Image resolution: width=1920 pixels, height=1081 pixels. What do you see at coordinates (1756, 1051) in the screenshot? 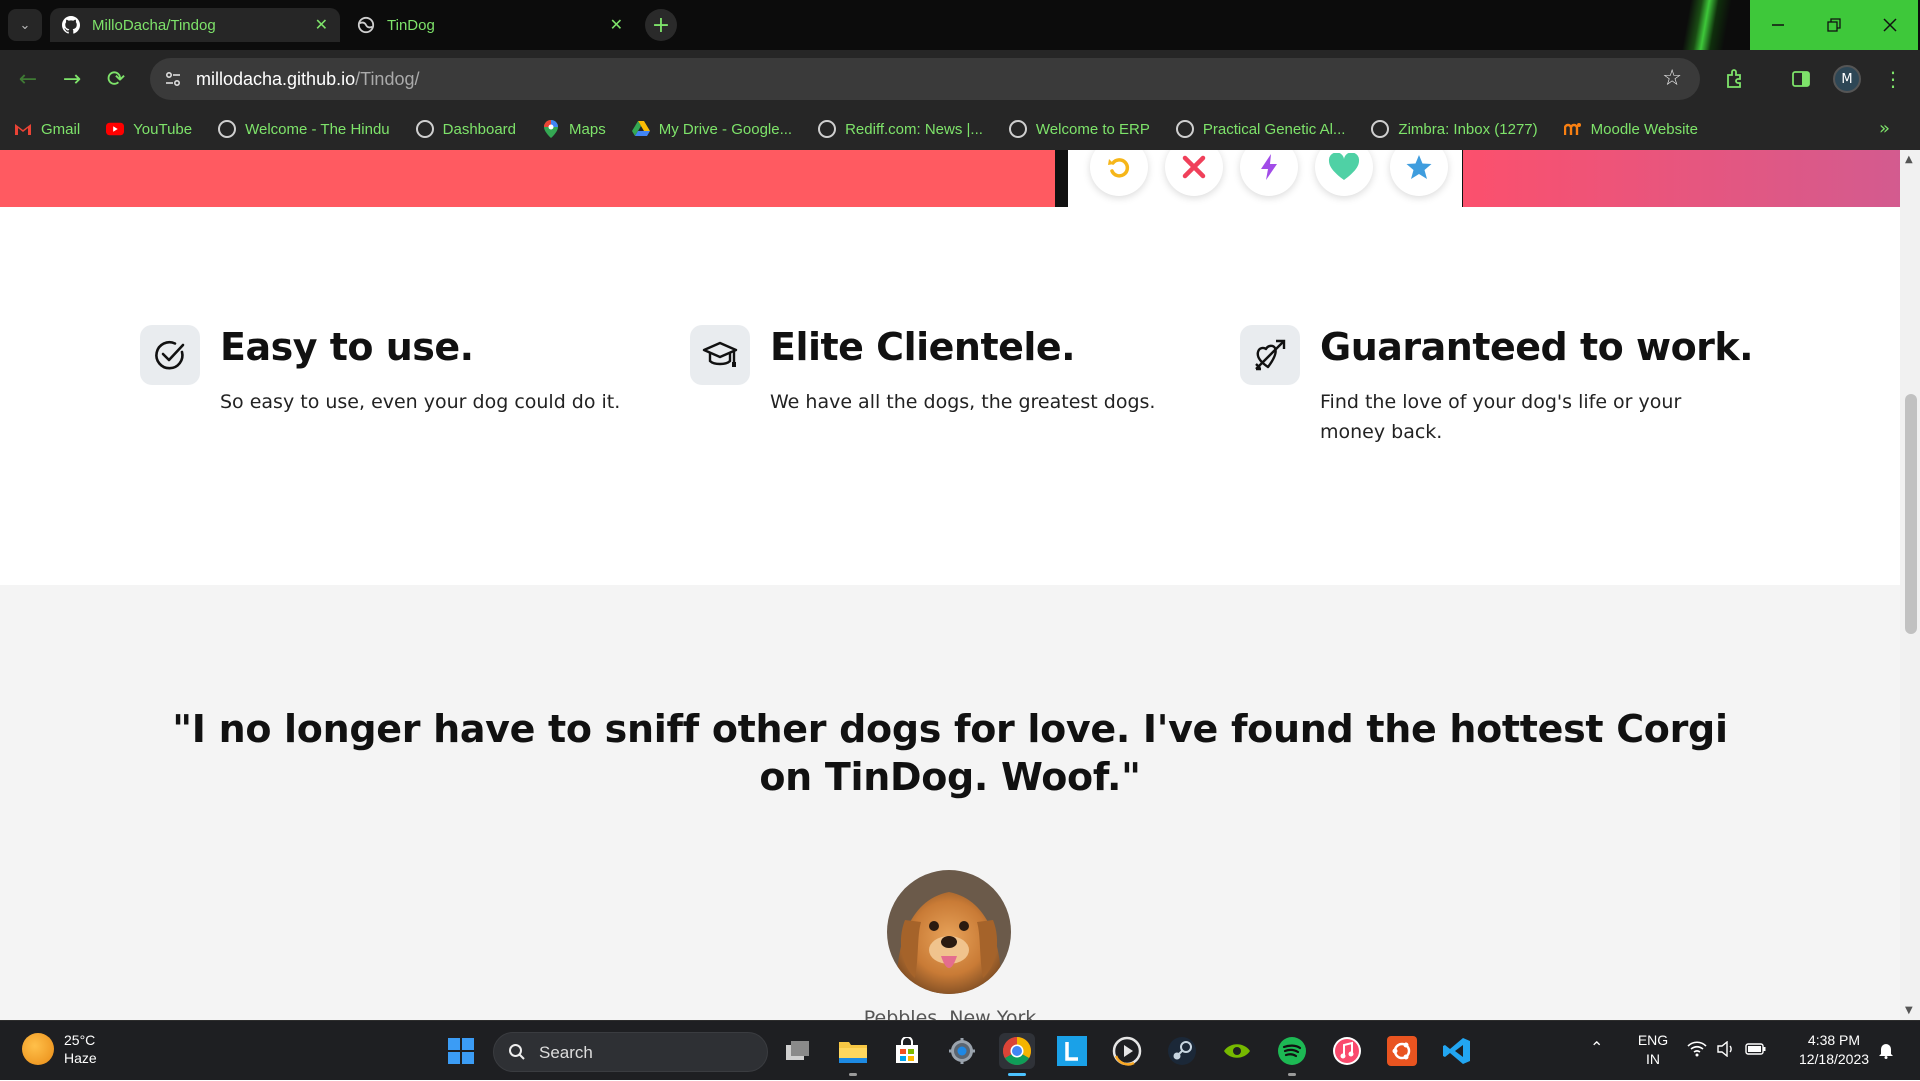
I see `battery-icon` at bounding box center [1756, 1051].